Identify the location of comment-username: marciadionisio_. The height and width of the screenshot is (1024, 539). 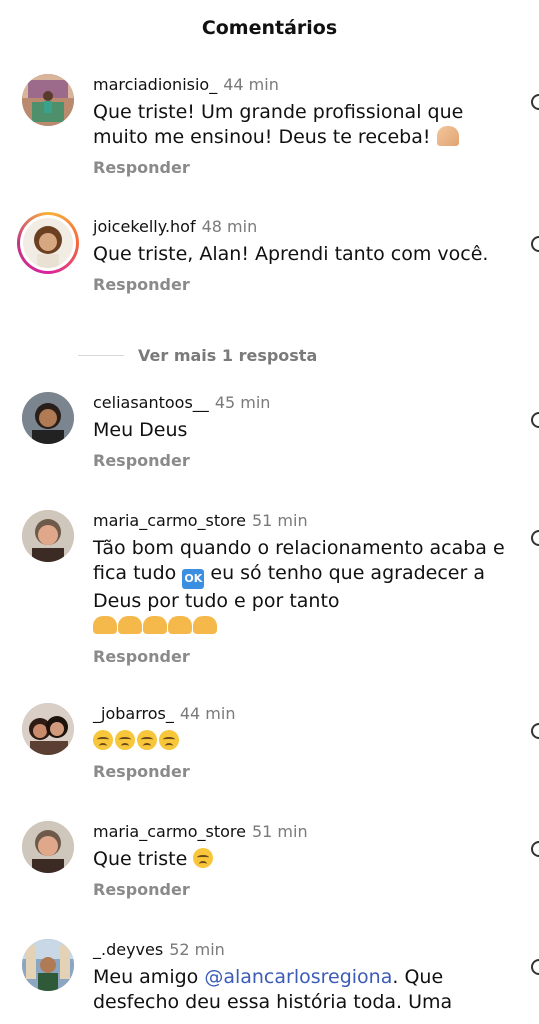
(155, 84).